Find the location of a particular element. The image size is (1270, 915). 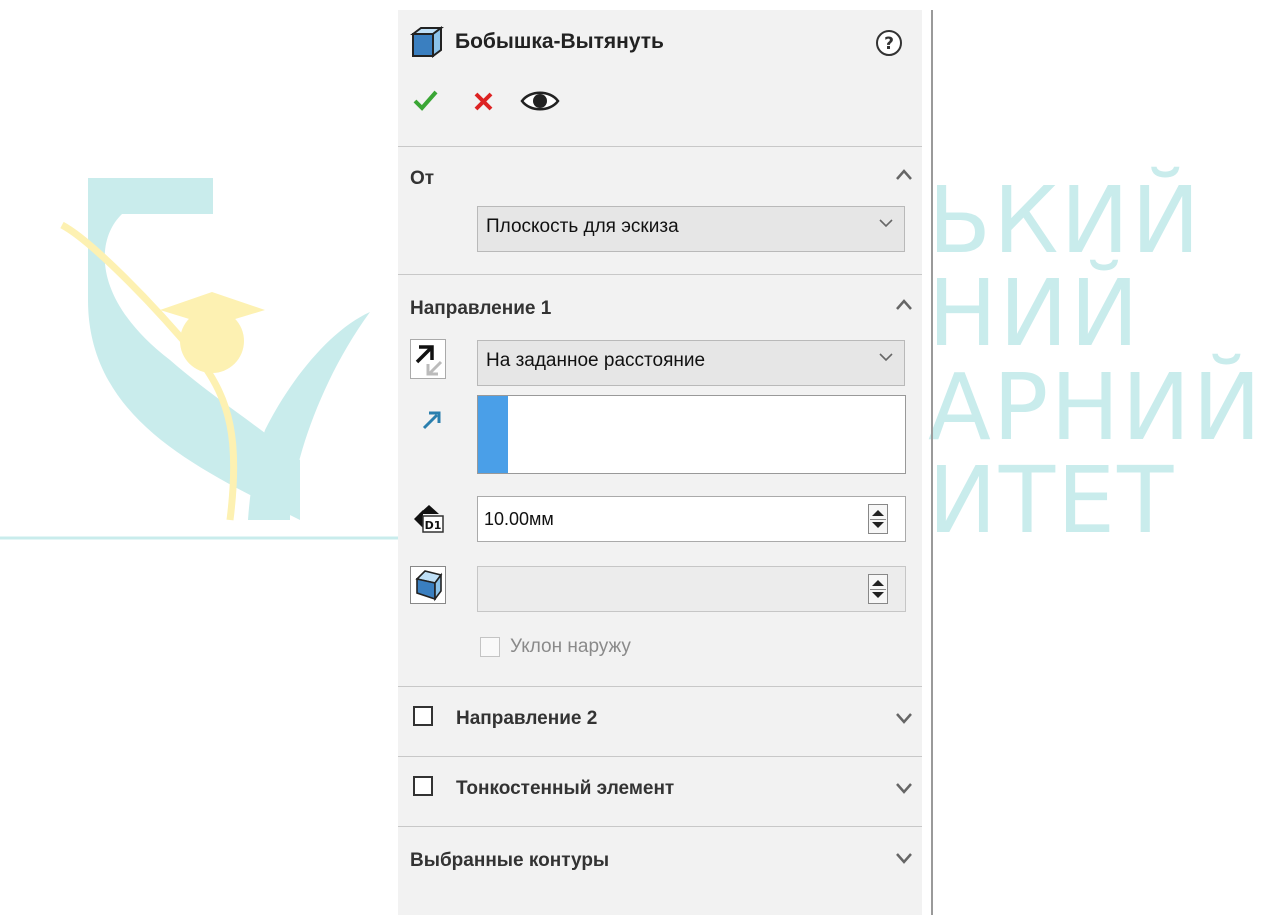

end-condition-value: На заданное расстояние is located at coordinates (596, 360).